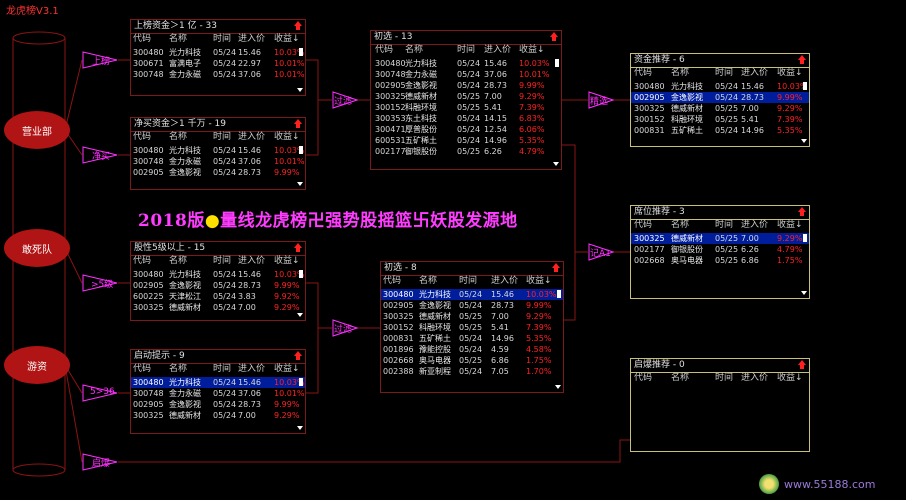  What do you see at coordinates (37, 130) in the screenshot?
I see `node-yingyebu: 营业部` at bounding box center [37, 130].